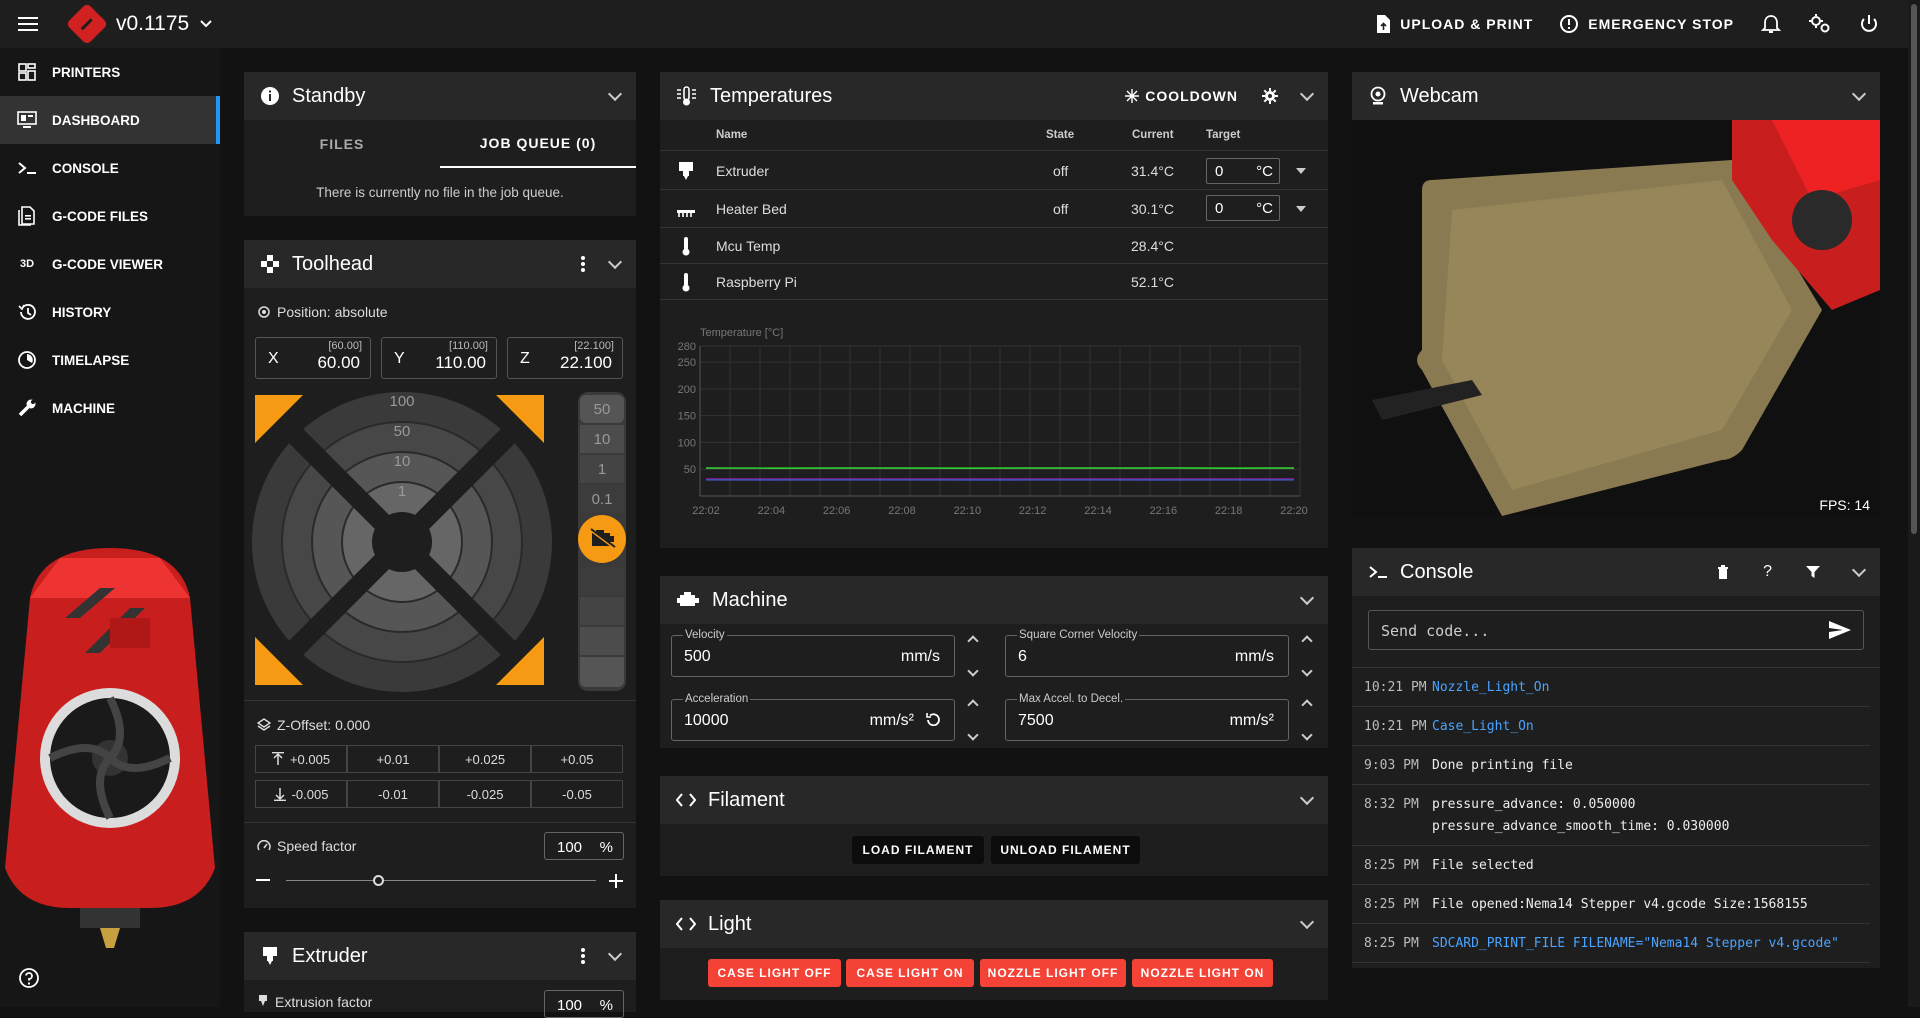 This screenshot has height=1018, width=1920. Describe the element at coordinates (29, 978) in the screenshot. I see `help-icon` at that location.